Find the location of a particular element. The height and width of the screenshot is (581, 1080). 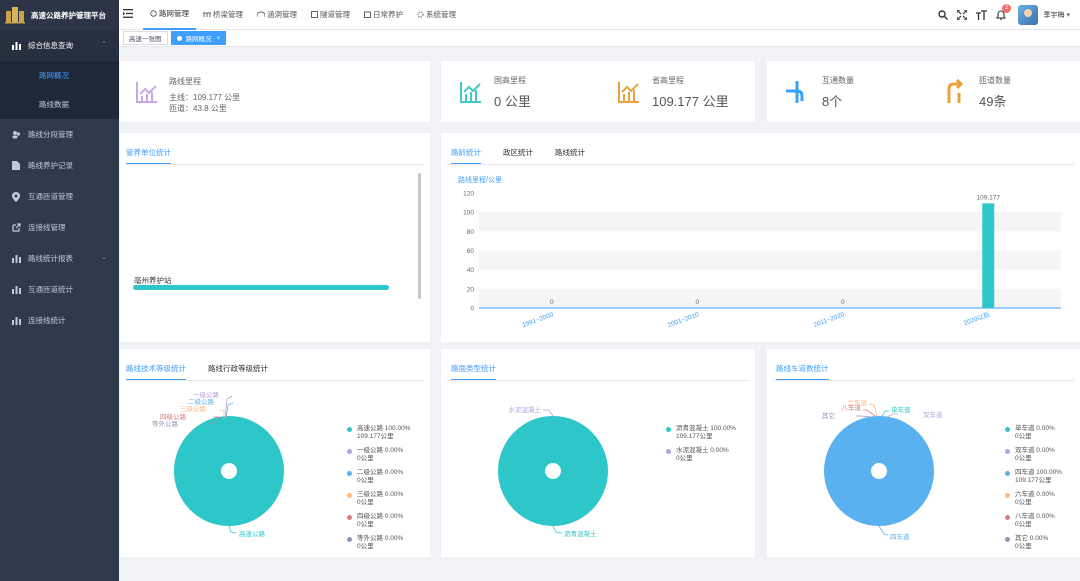

grid-band is located at coordinates (770, 260).